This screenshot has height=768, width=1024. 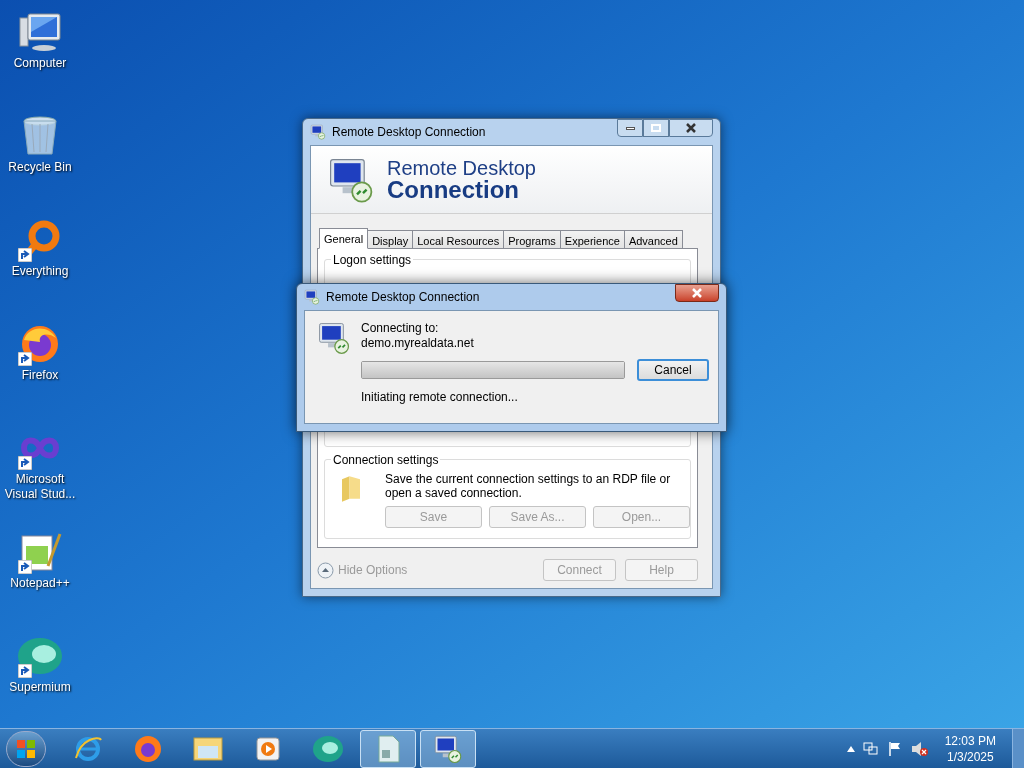 What do you see at coordinates (453, 189) in the screenshot?
I see `banner-subtitle: Connection` at bounding box center [453, 189].